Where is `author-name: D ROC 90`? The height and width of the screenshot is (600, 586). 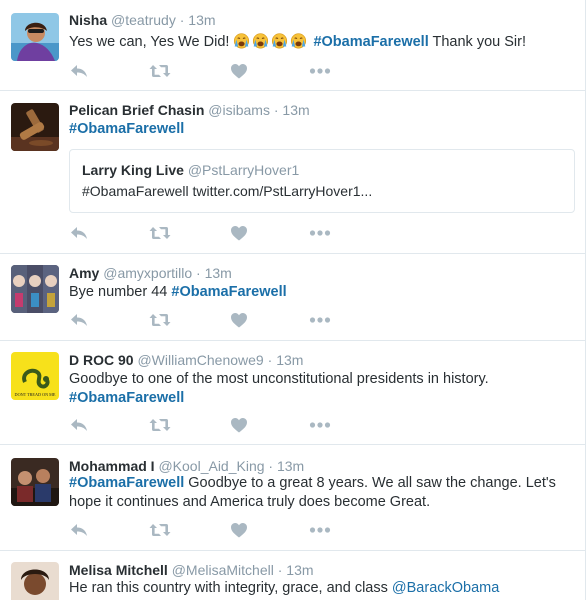
author-name: D ROC 90 is located at coordinates (101, 360).